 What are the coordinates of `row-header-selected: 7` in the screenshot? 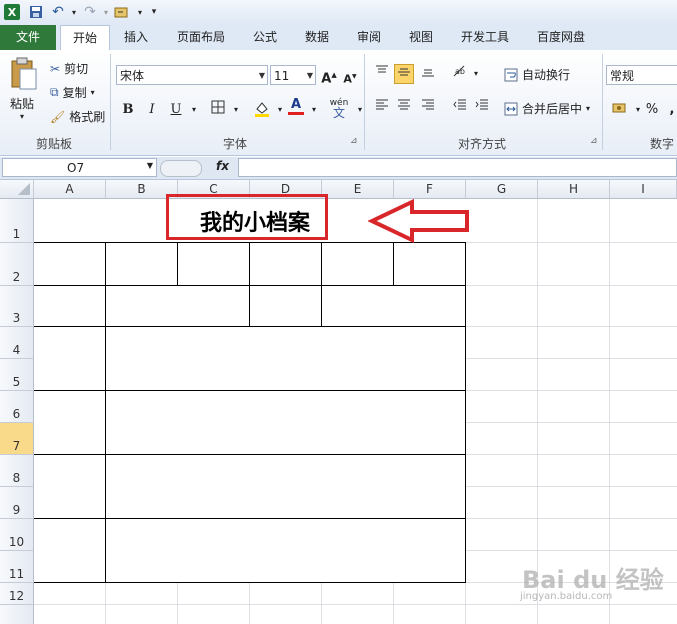 It's located at (17, 439).